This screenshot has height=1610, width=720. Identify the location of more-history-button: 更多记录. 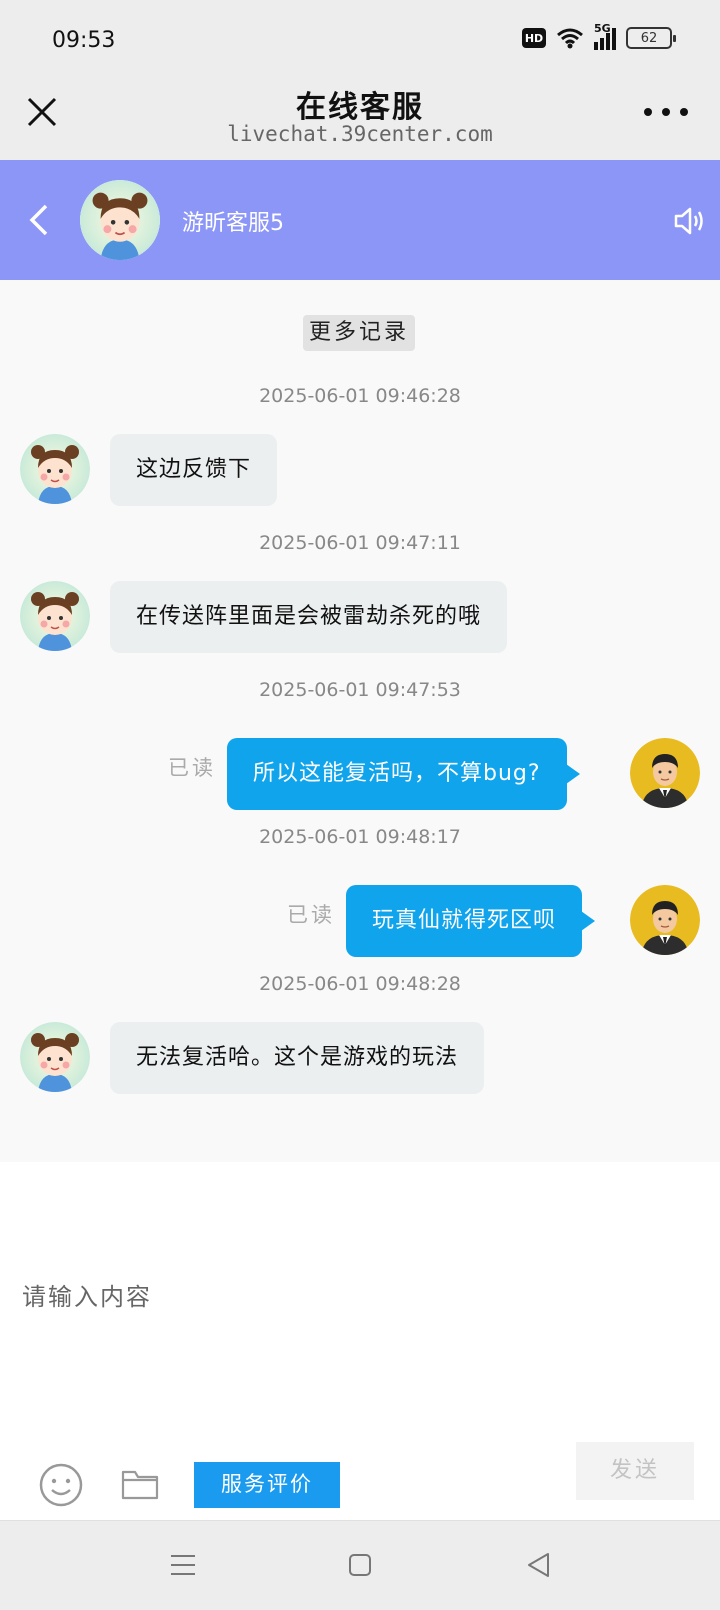
(359, 333).